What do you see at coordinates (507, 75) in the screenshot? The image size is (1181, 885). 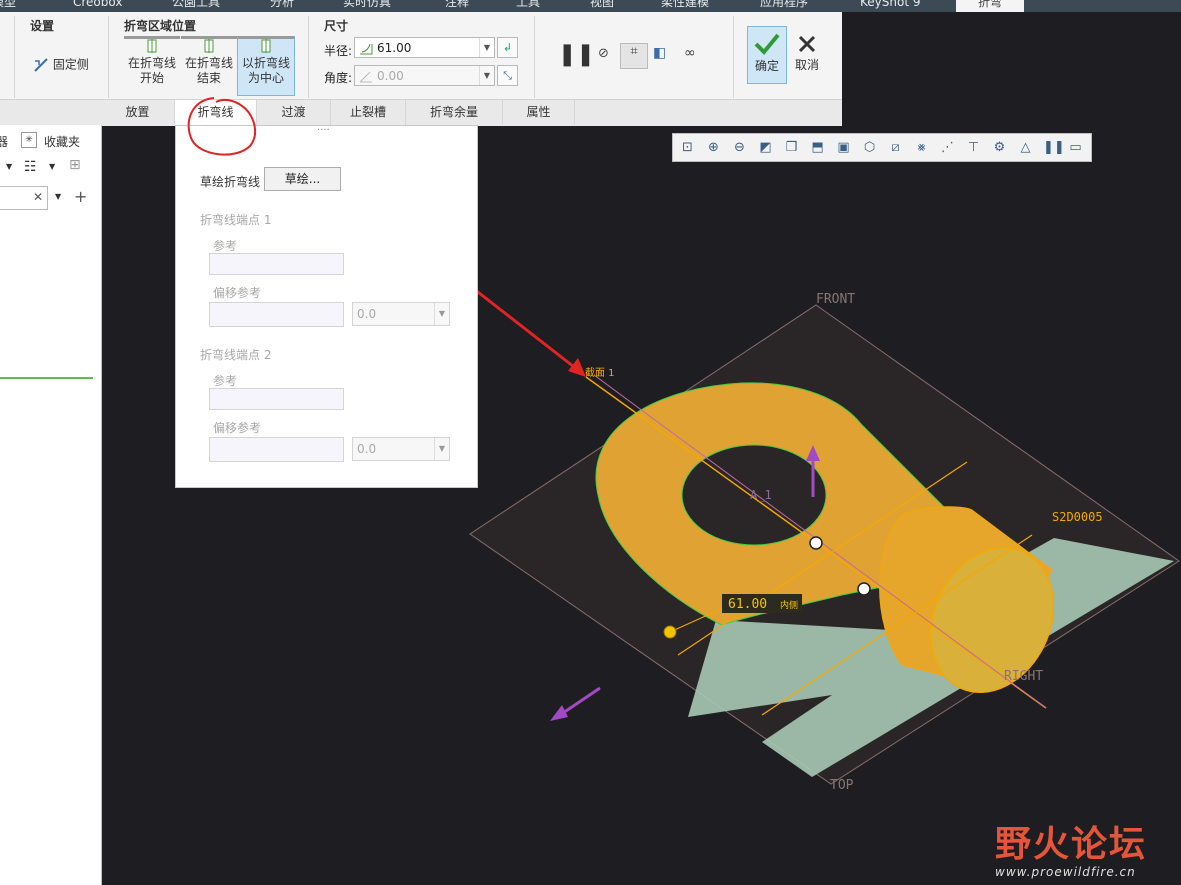 I see `angle-flip-button: ⤡` at bounding box center [507, 75].